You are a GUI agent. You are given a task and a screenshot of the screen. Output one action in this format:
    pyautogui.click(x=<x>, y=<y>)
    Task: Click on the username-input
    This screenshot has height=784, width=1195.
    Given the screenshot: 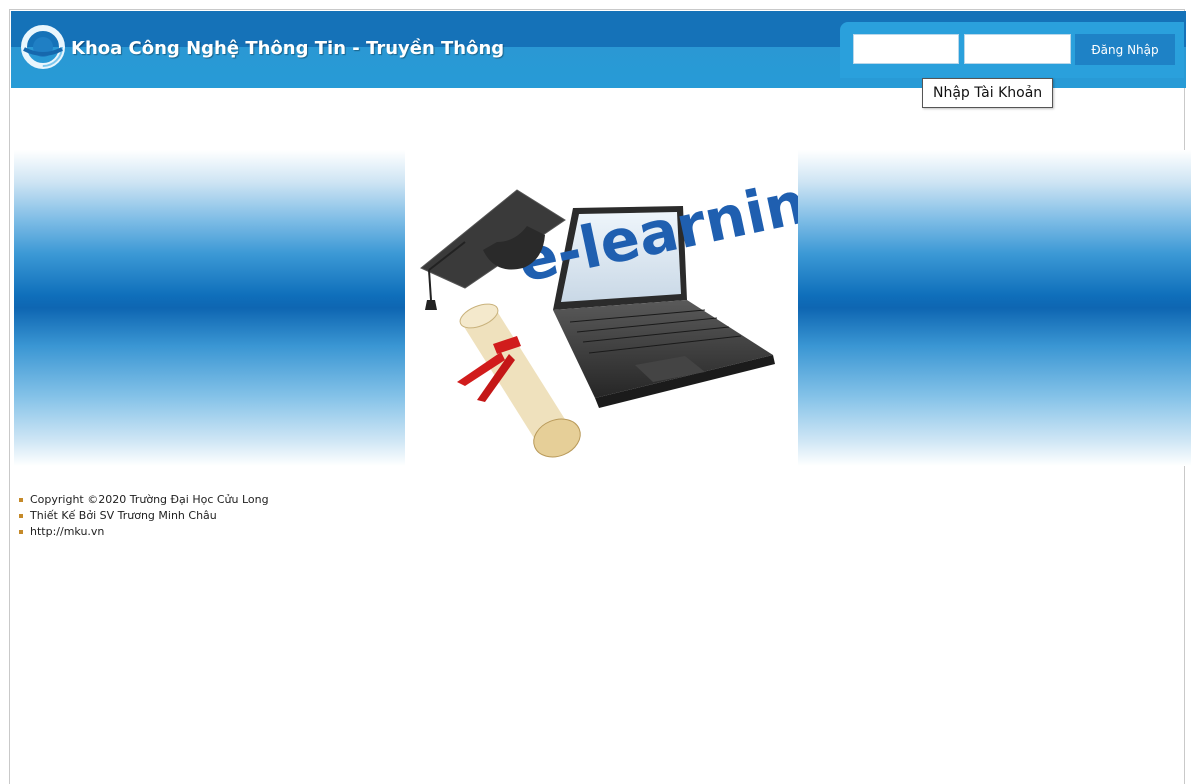 What is the action you would take?
    pyautogui.click(x=906, y=49)
    